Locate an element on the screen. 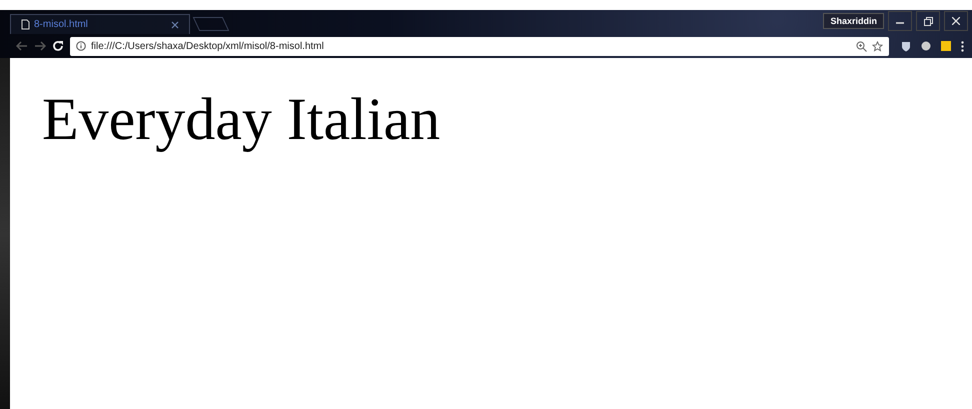 The image size is (972, 409). url-text: file:///C:/Users/shaxa/Desktop/xml/misol/8-misol.html is located at coordinates (208, 46).